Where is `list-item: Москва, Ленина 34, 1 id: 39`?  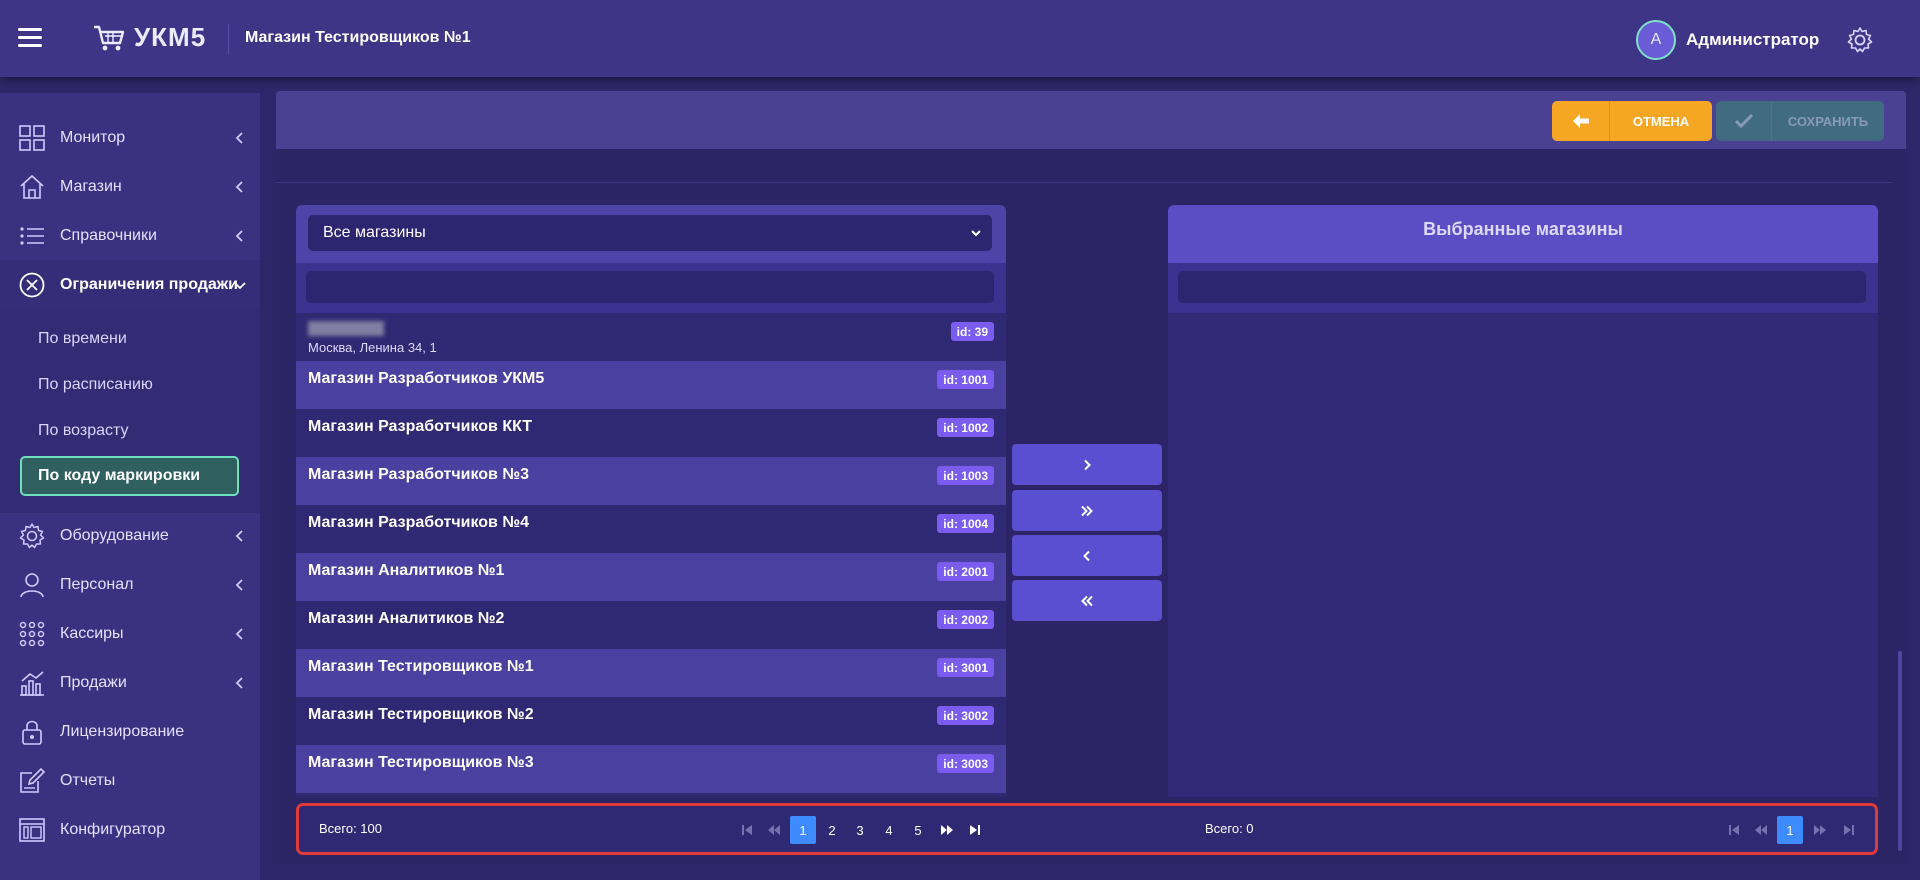 list-item: Москва, Ленина 34, 1 id: 39 is located at coordinates (651, 337).